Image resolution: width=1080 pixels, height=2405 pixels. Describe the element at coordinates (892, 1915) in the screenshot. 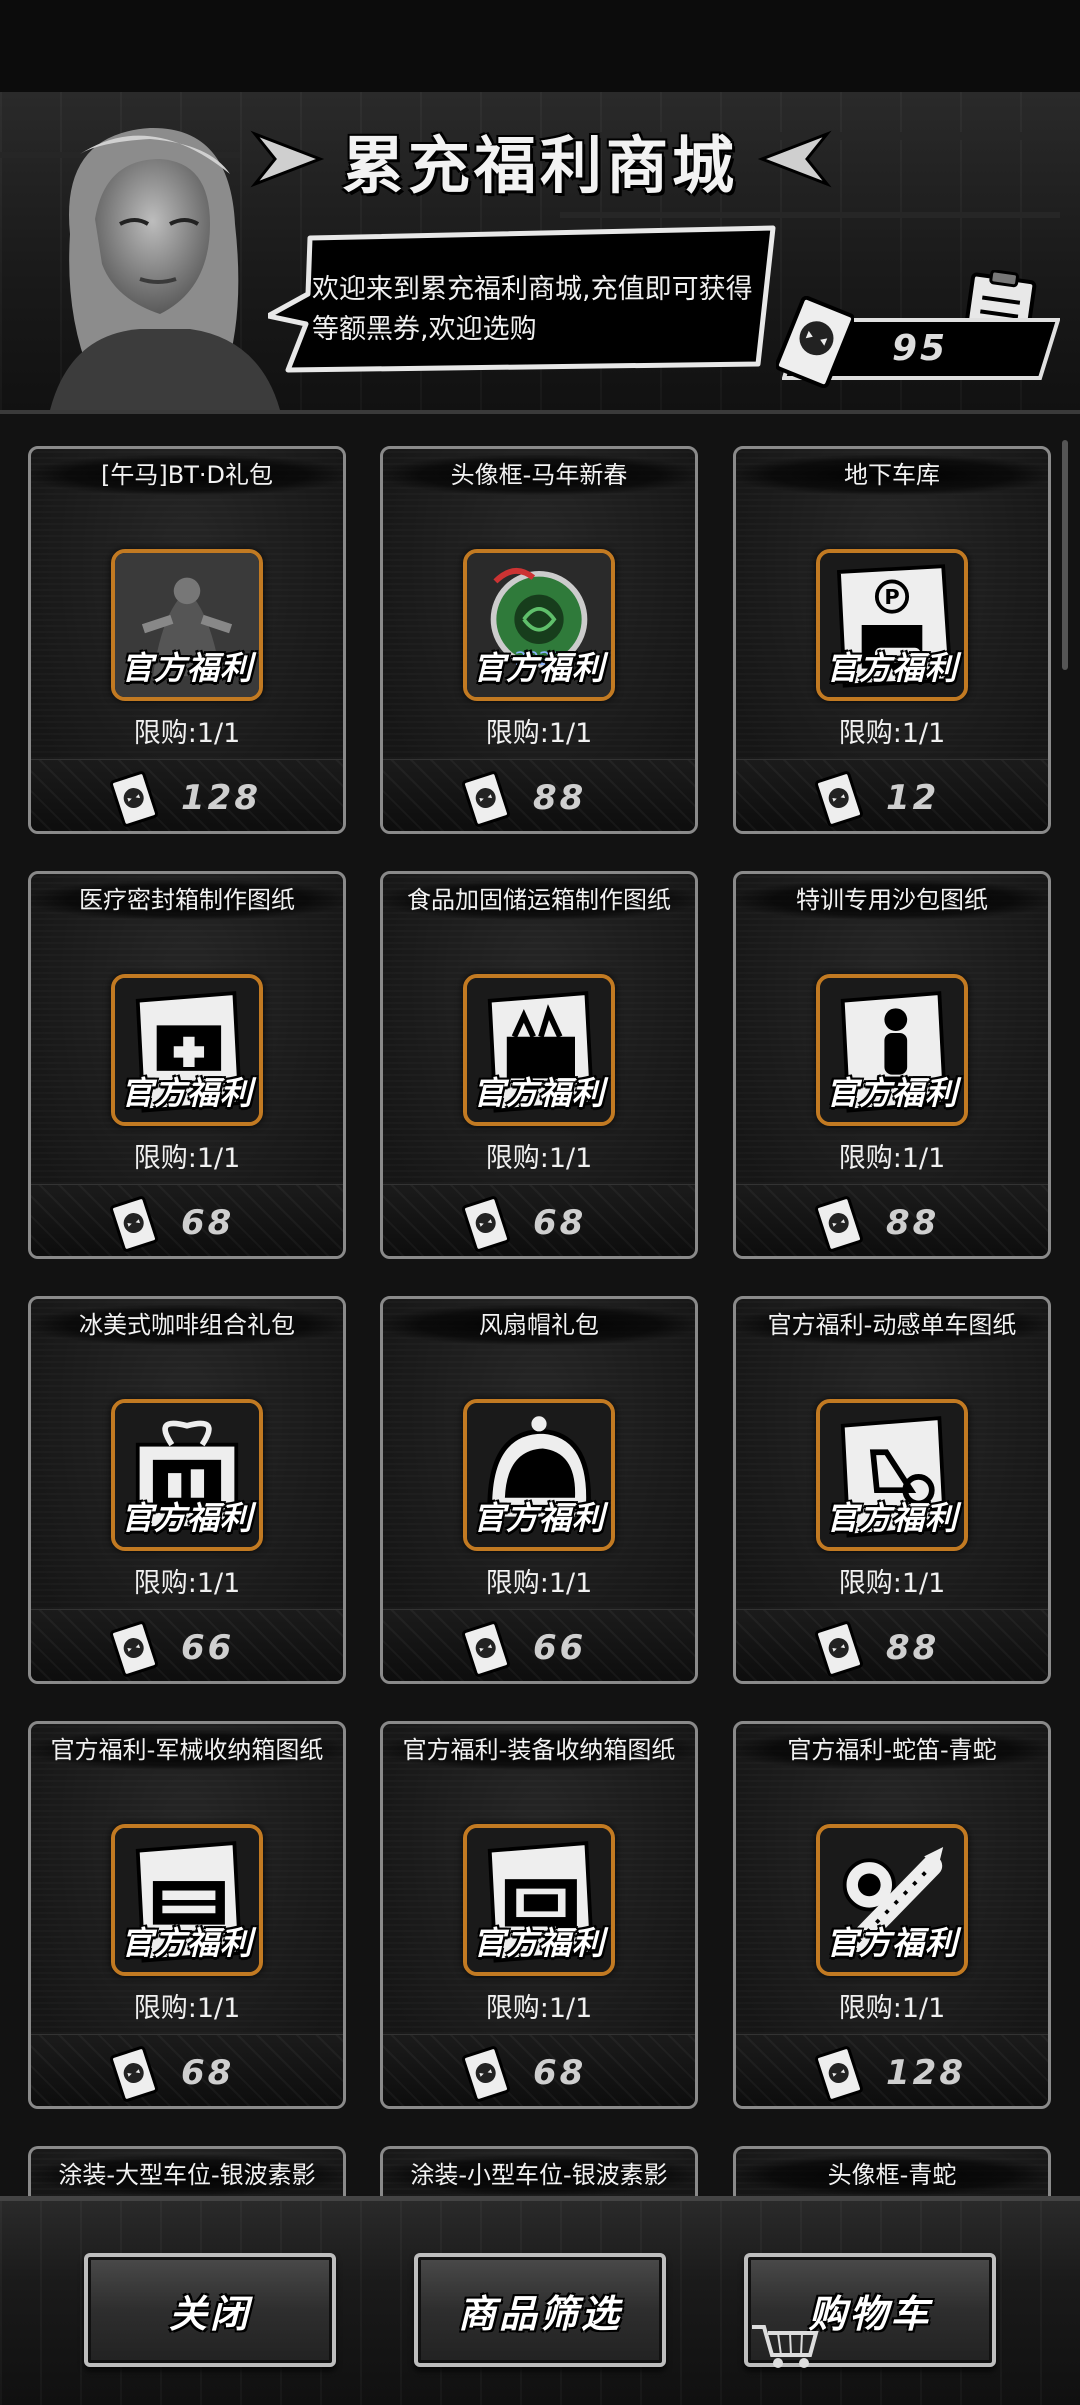

I see `product-card: 官方福利-蛇笛-青蛇 官方福利 限购:1/1 128` at that location.